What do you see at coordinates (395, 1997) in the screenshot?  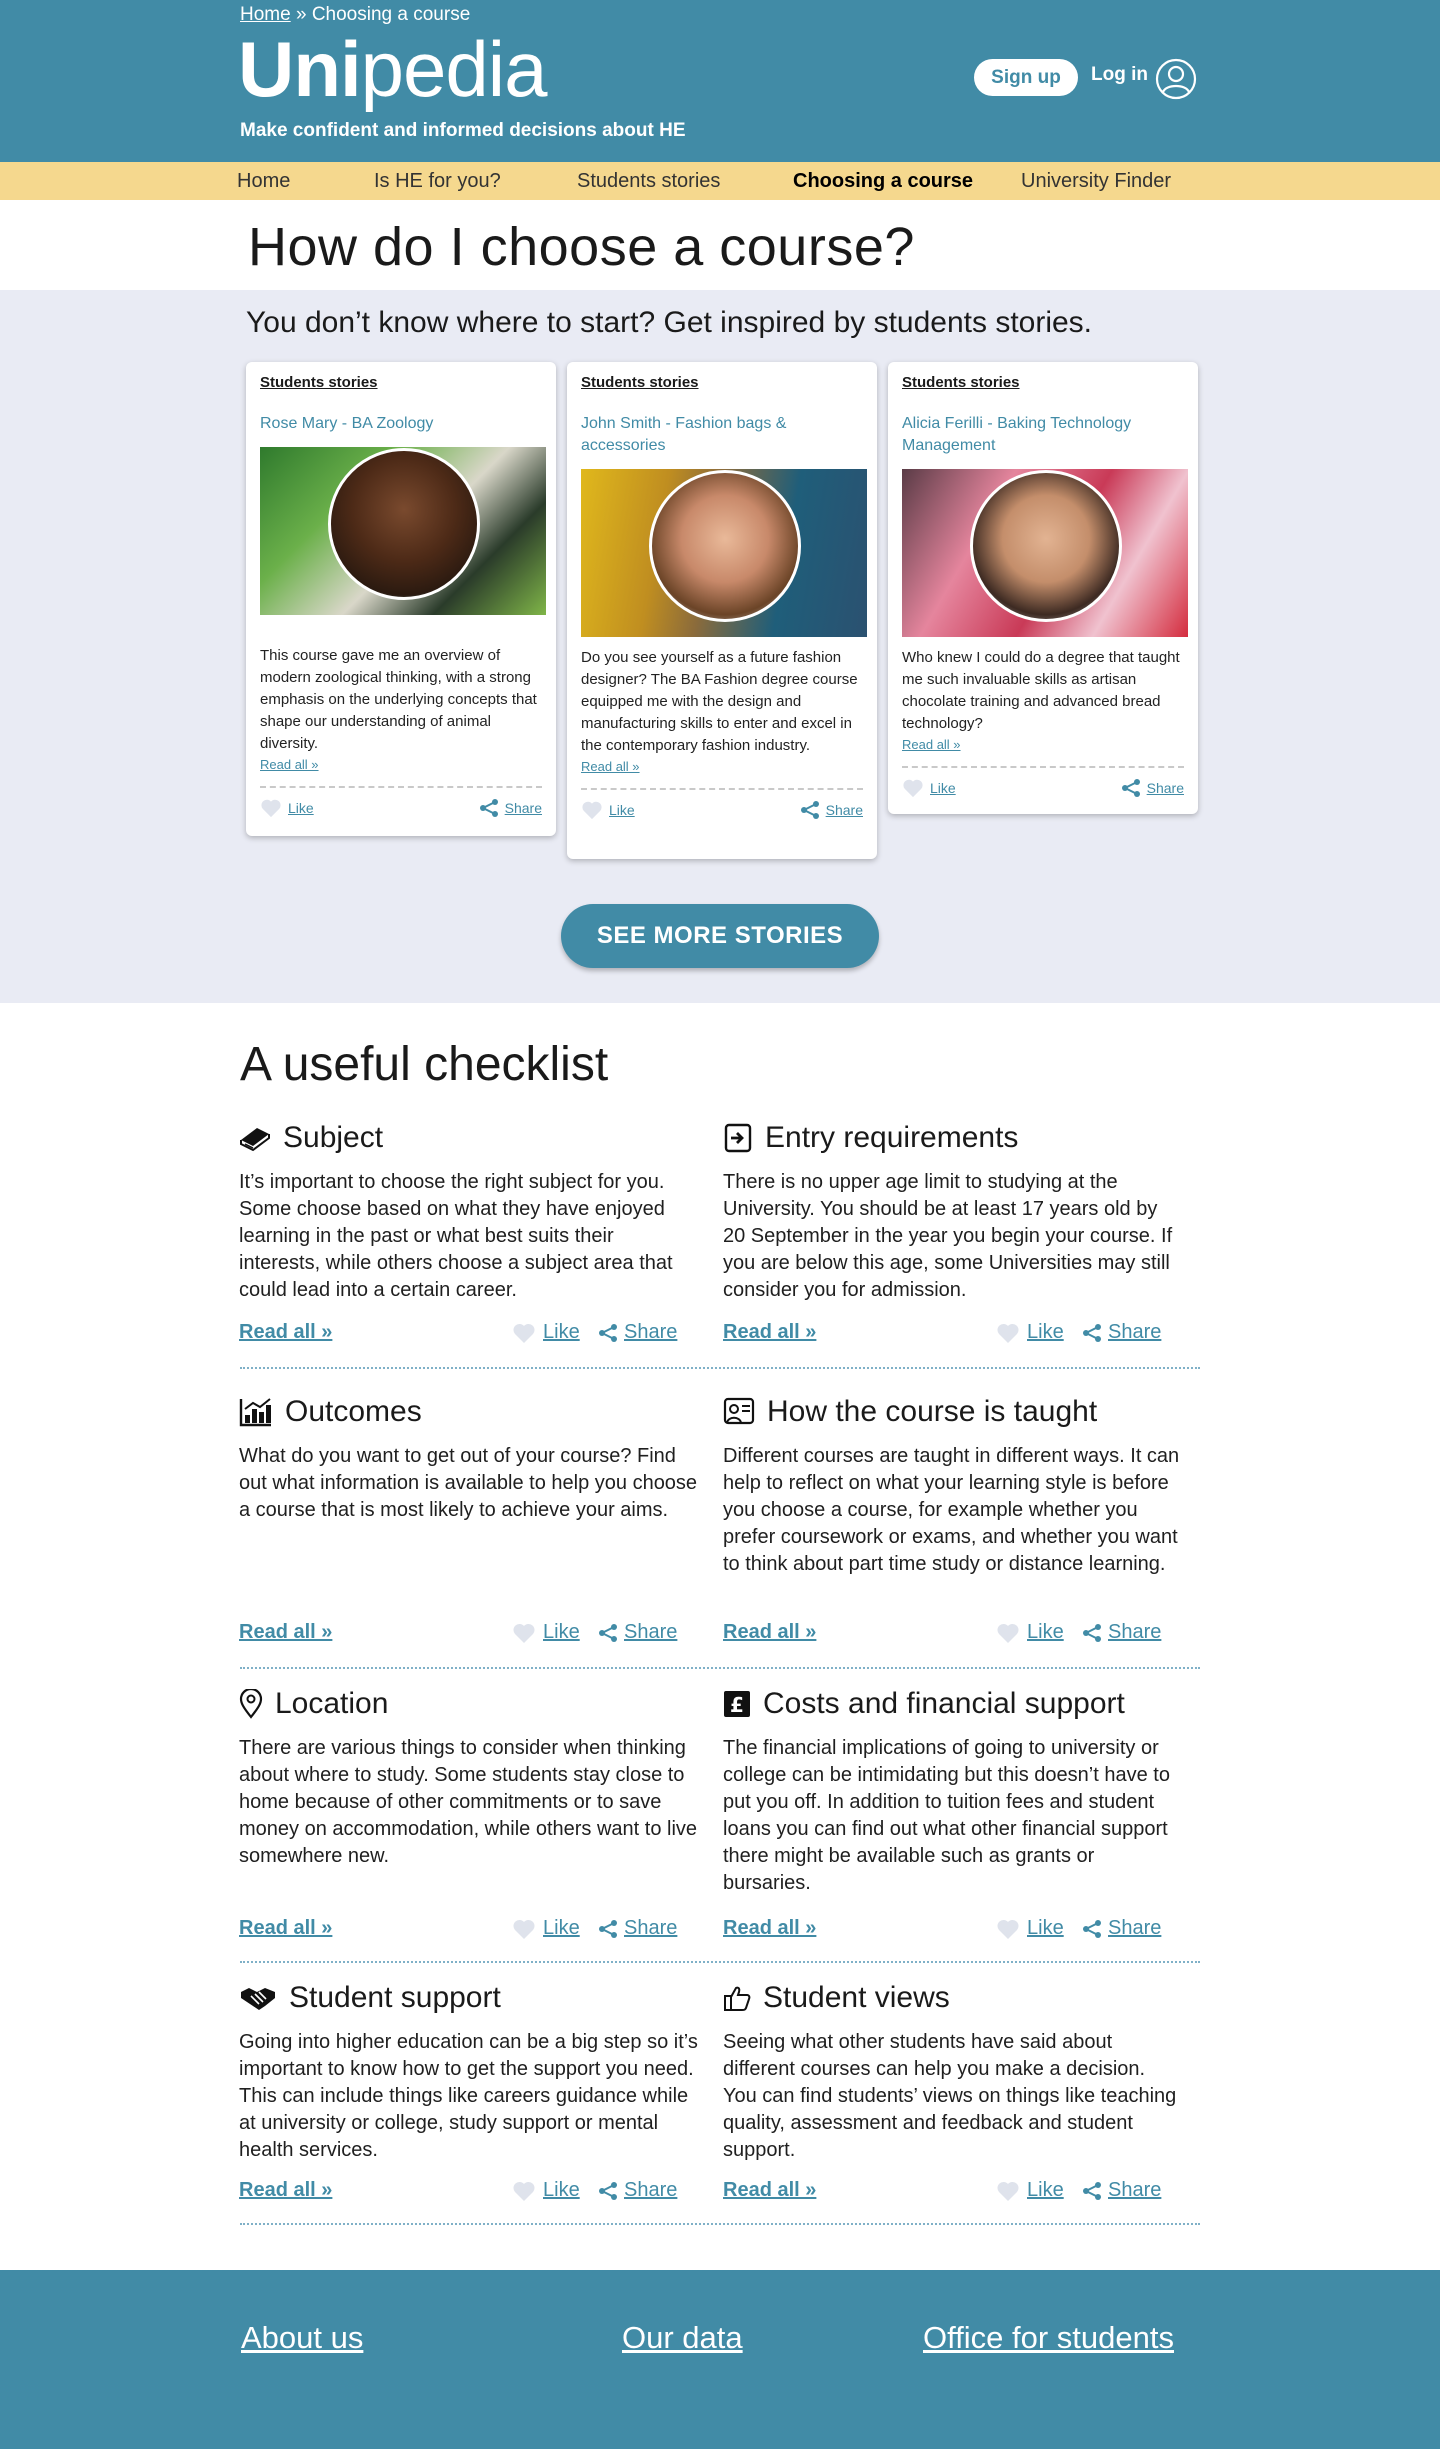 I see `checklist-item-title: Student support` at bounding box center [395, 1997].